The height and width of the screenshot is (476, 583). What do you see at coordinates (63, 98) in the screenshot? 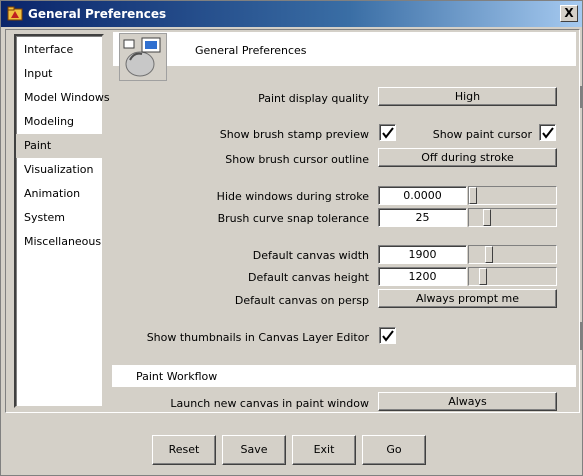
I see `sidebar-item-model-windows: Model Windows` at bounding box center [63, 98].